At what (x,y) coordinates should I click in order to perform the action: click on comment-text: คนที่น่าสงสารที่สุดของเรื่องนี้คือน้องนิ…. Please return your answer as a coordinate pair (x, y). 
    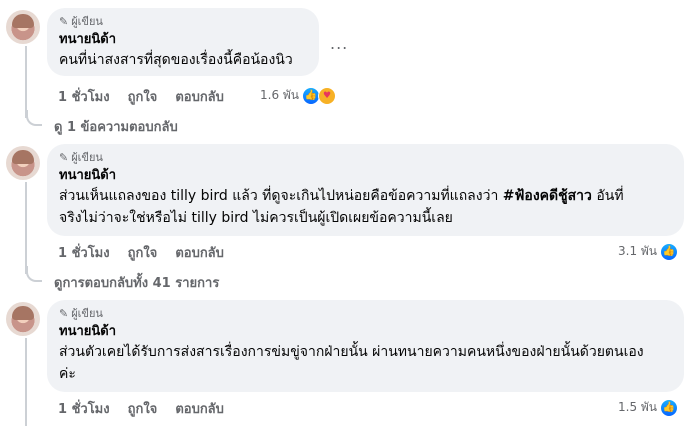
    Looking at the image, I should click on (176, 60).